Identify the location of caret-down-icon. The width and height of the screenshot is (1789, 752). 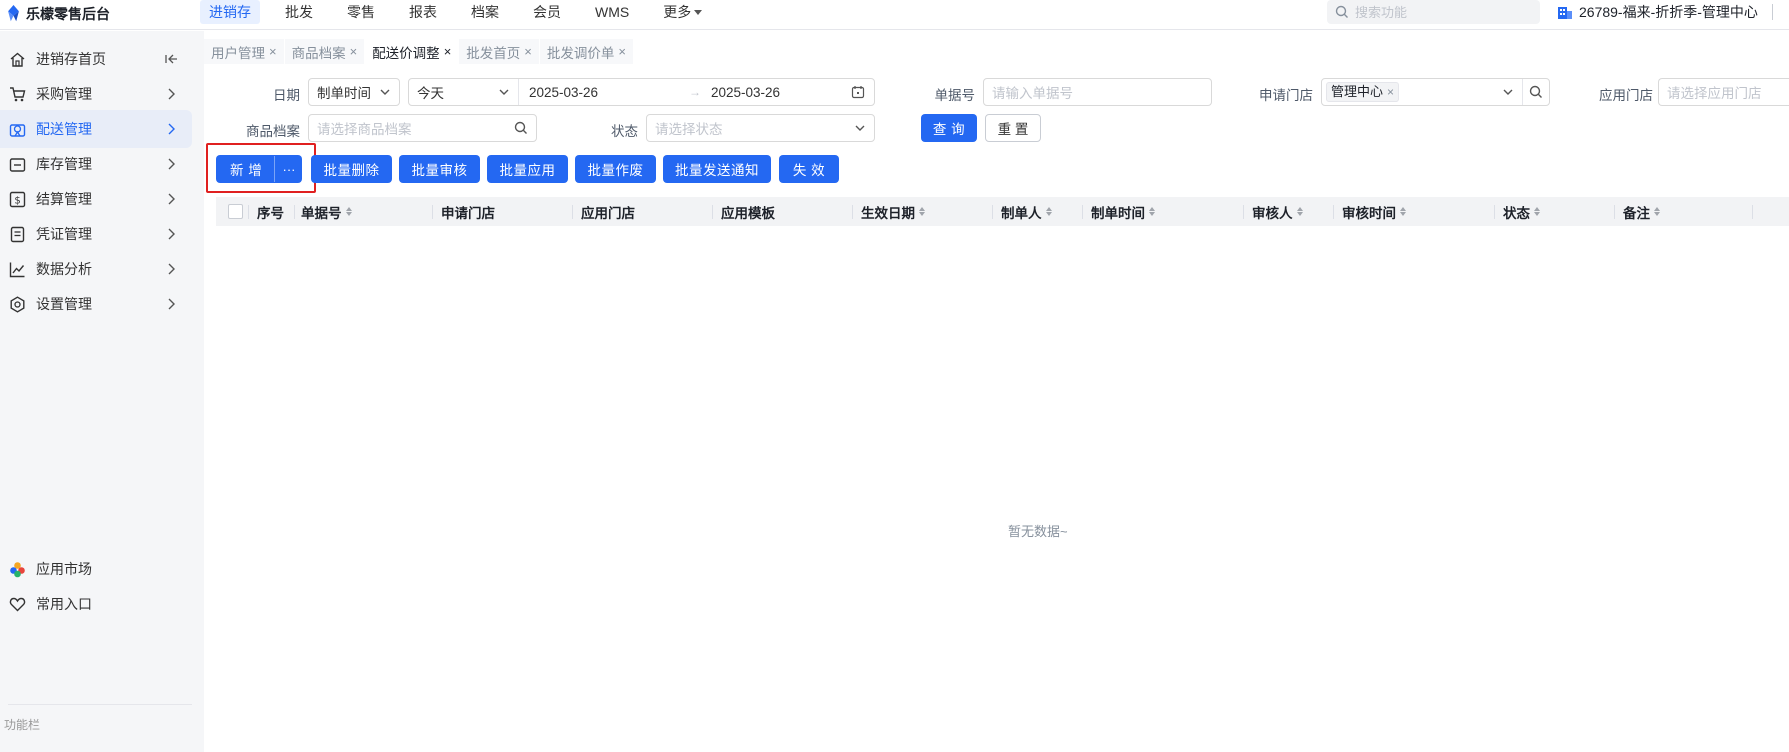
(698, 12).